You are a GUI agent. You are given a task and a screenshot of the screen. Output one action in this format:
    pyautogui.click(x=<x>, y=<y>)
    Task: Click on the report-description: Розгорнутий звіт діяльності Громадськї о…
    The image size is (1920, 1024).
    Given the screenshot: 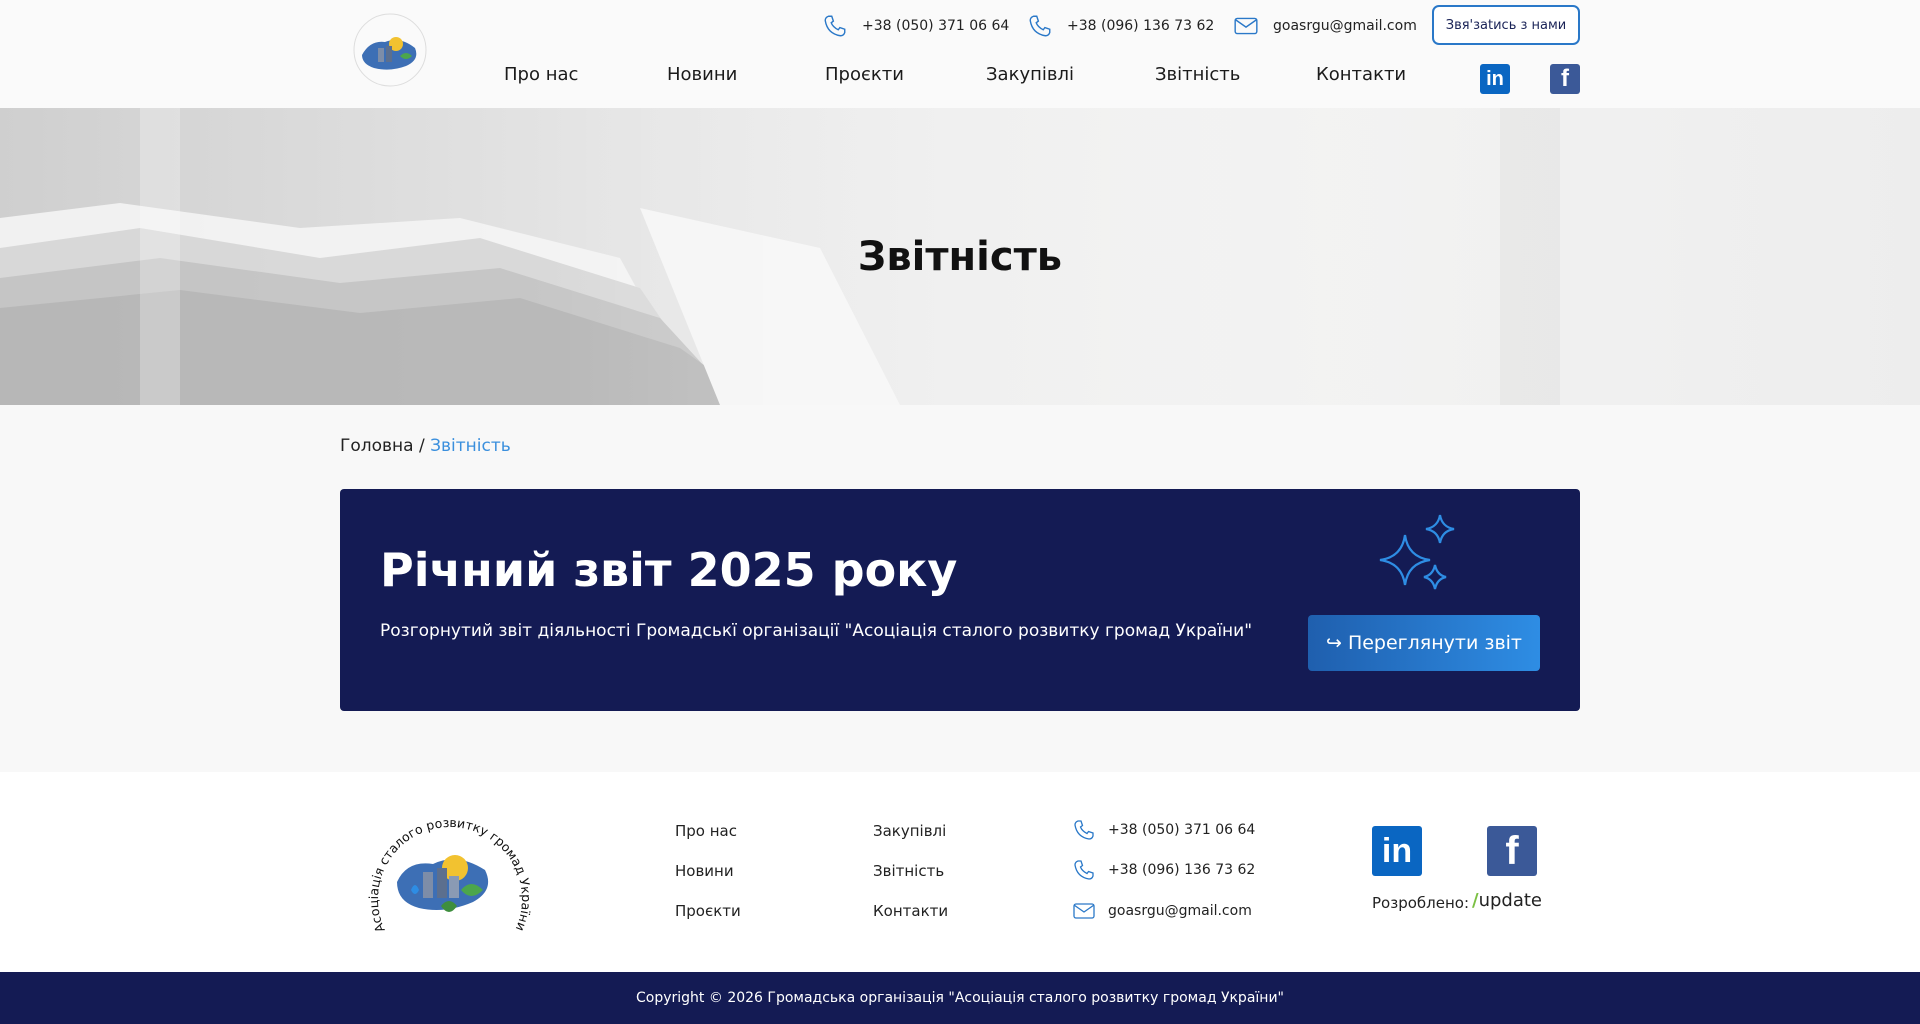 What is the action you would take?
    pyautogui.click(x=816, y=631)
    